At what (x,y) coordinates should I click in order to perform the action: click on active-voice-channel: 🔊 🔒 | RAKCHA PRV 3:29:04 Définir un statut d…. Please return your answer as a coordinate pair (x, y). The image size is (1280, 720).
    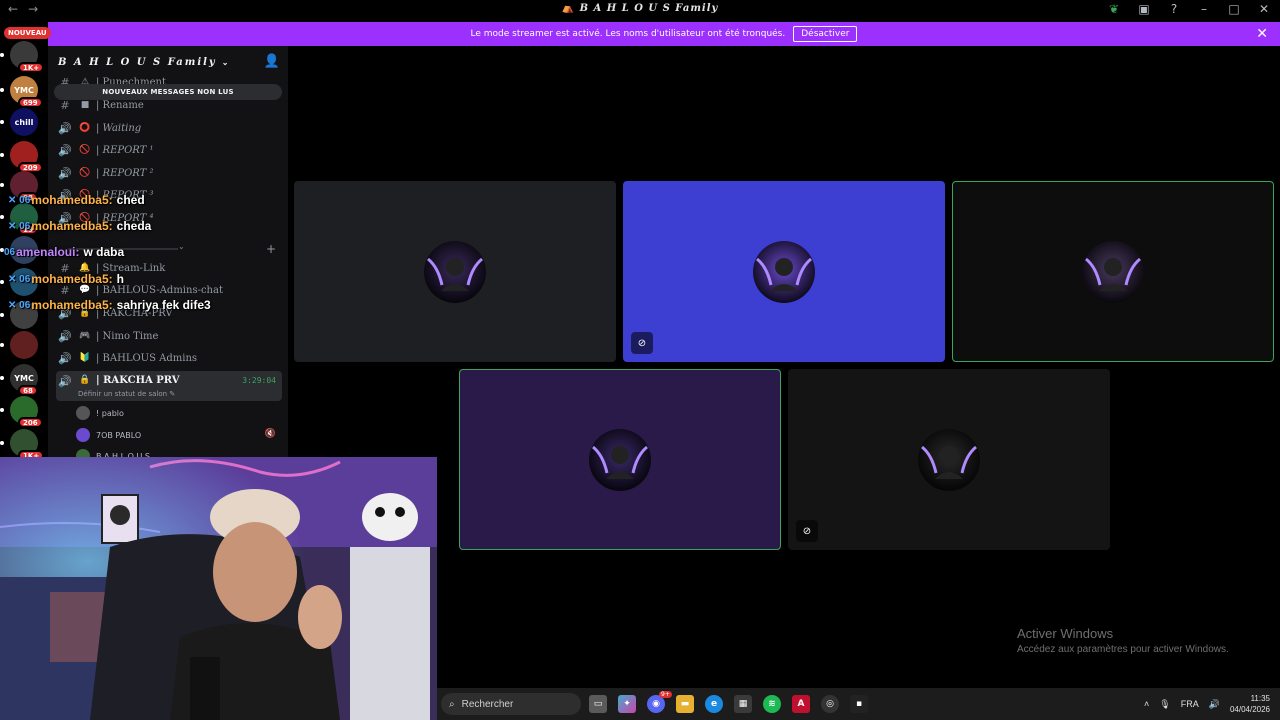
    Looking at the image, I should click on (169, 386).